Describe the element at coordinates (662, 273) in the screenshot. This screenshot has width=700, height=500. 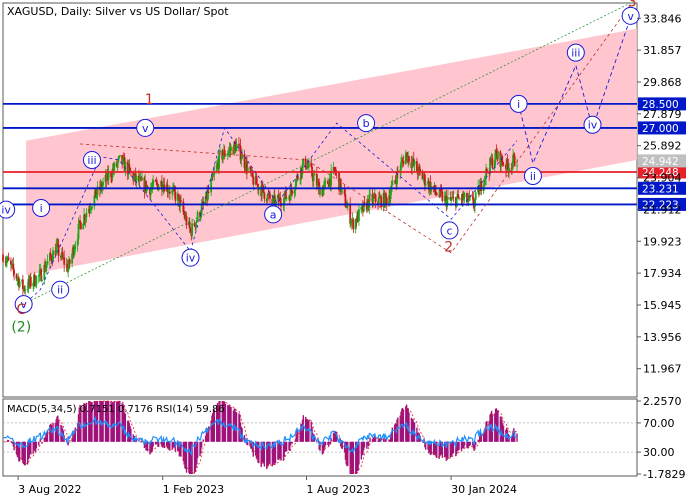
I see `y-tick-label: 17.934` at that location.